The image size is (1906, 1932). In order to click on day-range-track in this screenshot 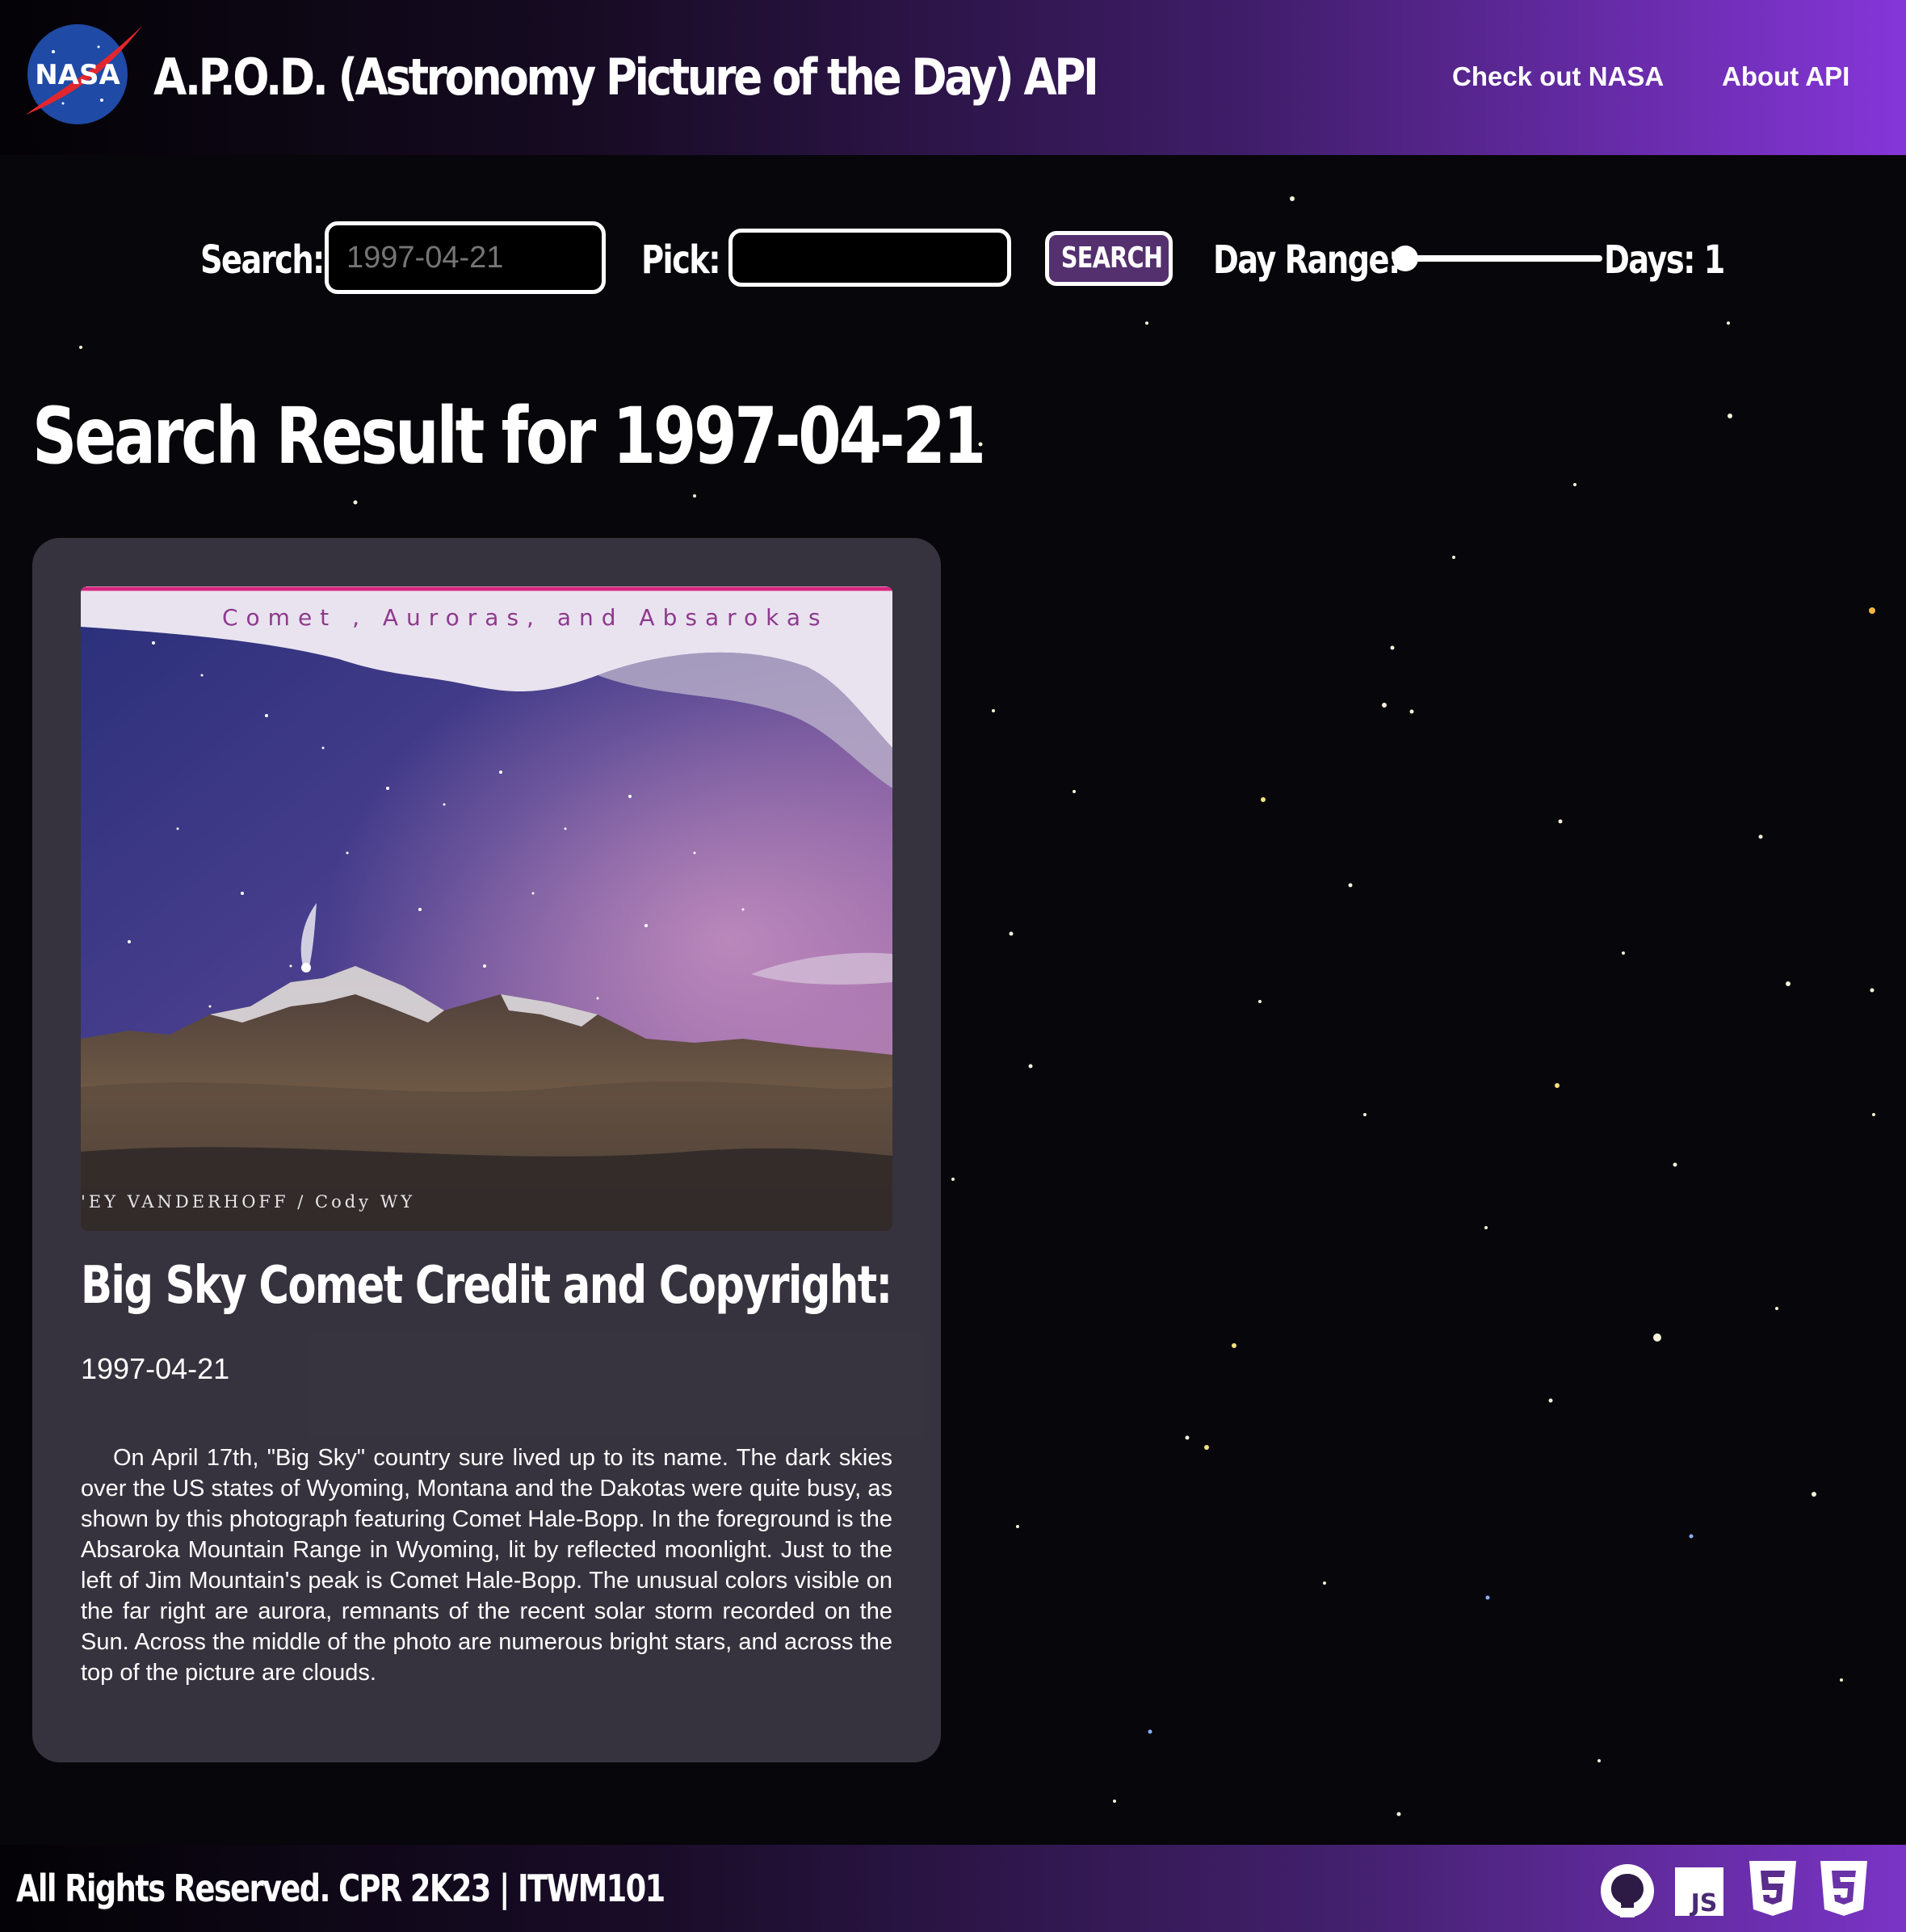, I will do `click(1502, 258)`.